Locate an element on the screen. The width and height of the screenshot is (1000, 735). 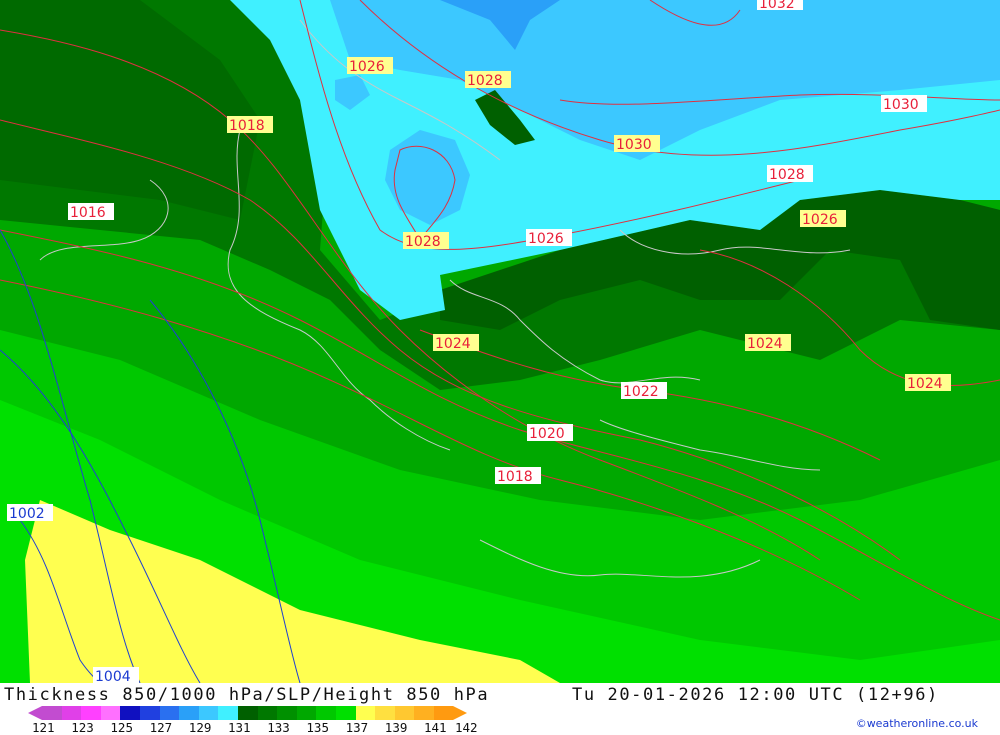
forecast-datetime: Tu 20-01-2026 12:00 UTC (12+96) is located at coordinates (755, 695).